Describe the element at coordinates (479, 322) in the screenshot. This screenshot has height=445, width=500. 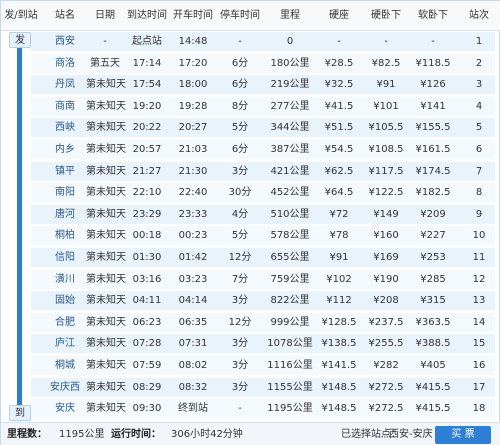
I see `row-seq: 14` at that location.